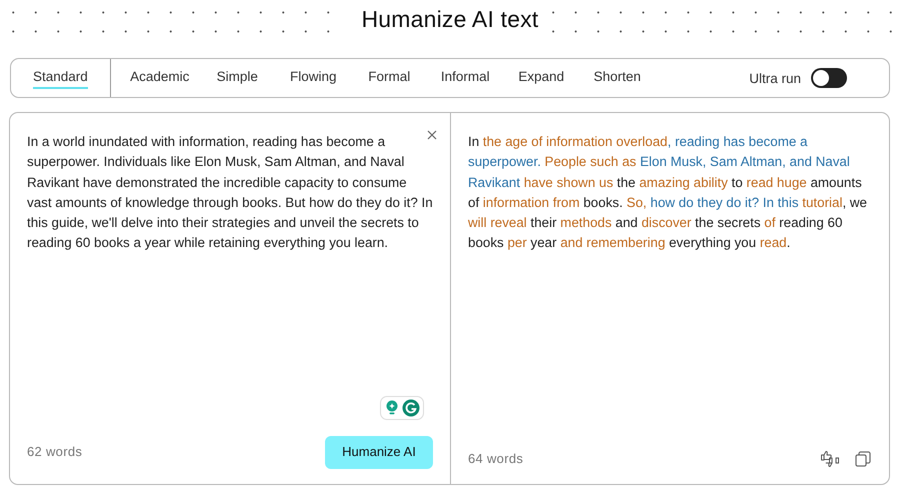 The height and width of the screenshot is (489, 900). I want to click on mode-tab: Simple, so click(237, 78).